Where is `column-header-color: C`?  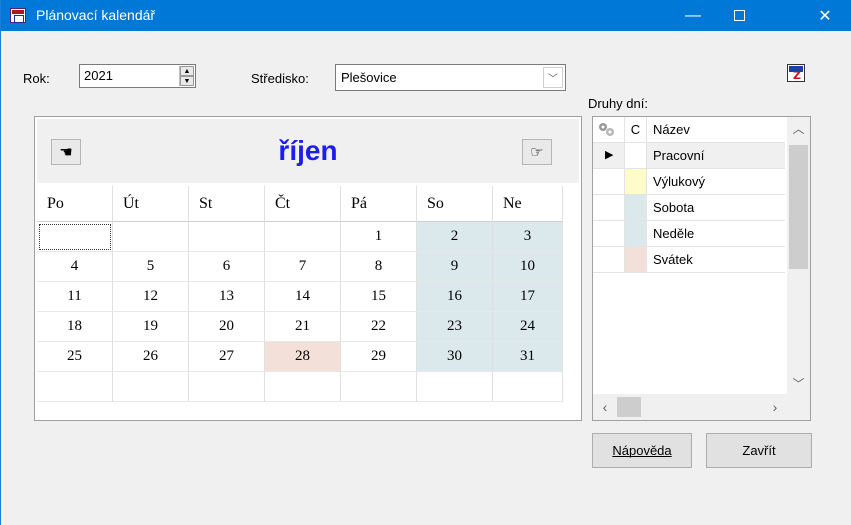
column-header-color: C is located at coordinates (636, 129).